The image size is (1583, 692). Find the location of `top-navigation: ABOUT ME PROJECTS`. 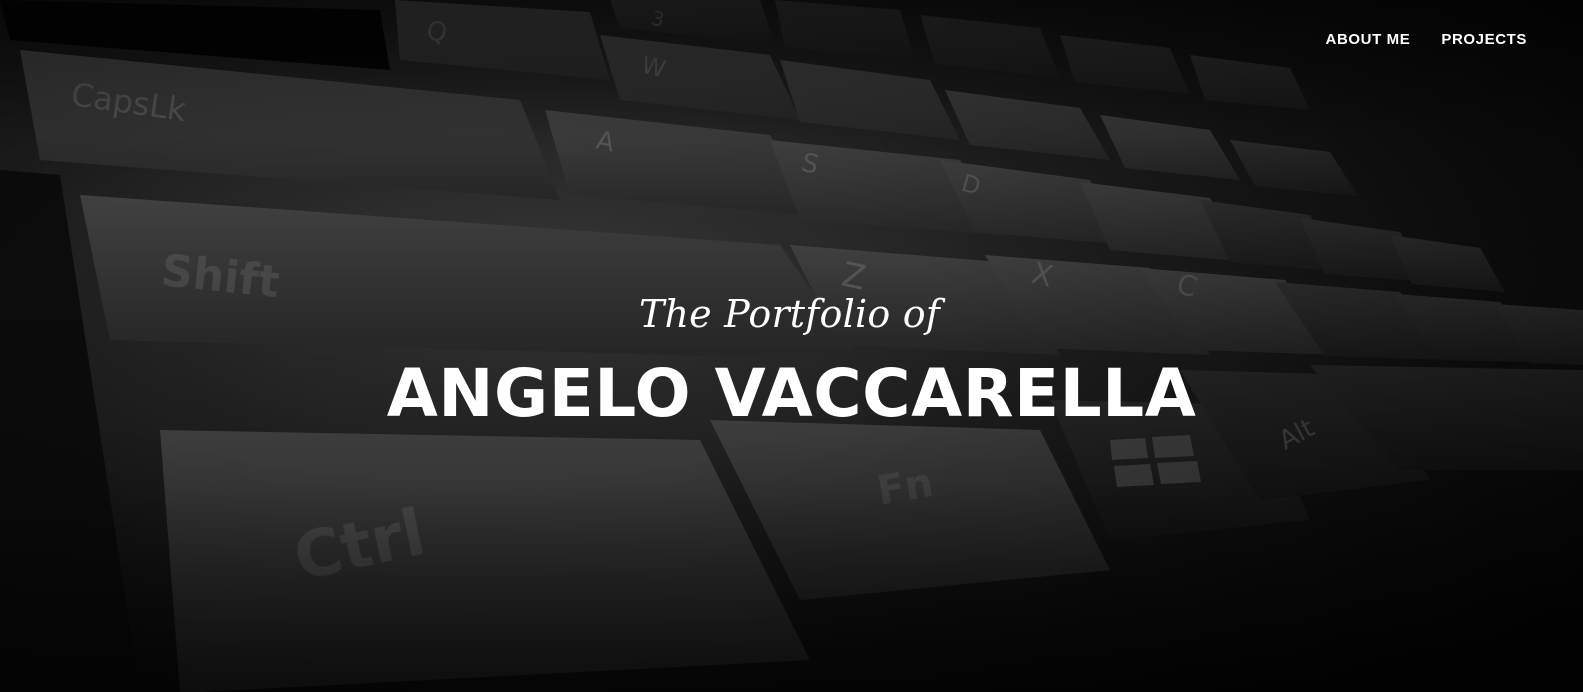

top-navigation: ABOUT ME PROJECTS is located at coordinates (791, 39).